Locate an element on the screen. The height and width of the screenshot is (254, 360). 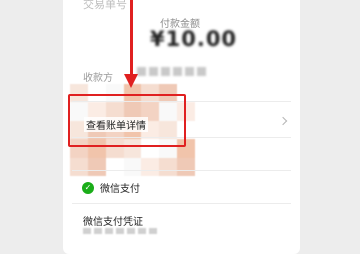
wechat-pay-icon: ✓ is located at coordinates (88, 187).